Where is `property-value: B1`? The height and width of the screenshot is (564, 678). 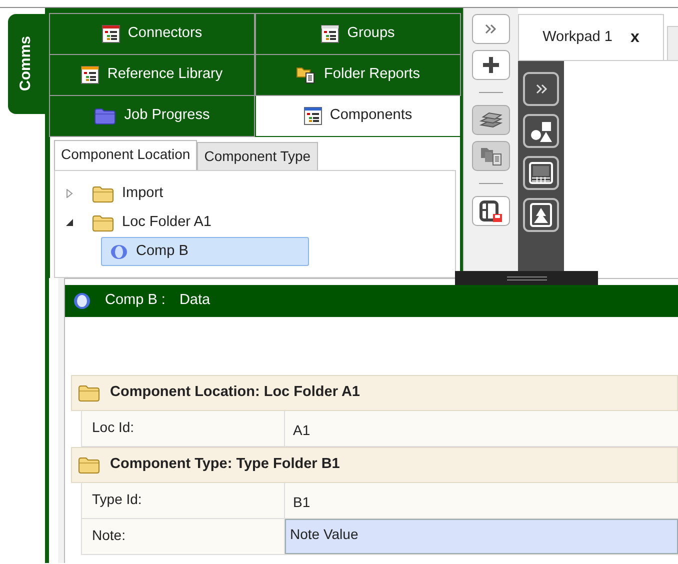
property-value: B1 is located at coordinates (481, 500).